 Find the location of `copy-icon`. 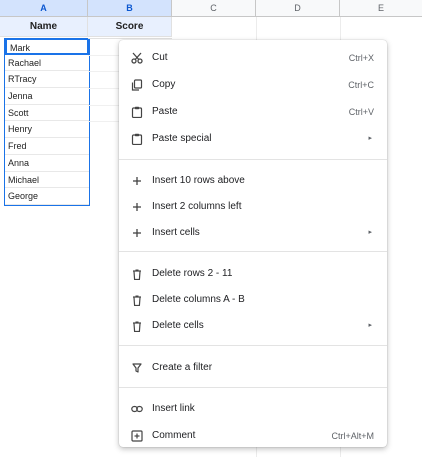

copy-icon is located at coordinates (137, 85).